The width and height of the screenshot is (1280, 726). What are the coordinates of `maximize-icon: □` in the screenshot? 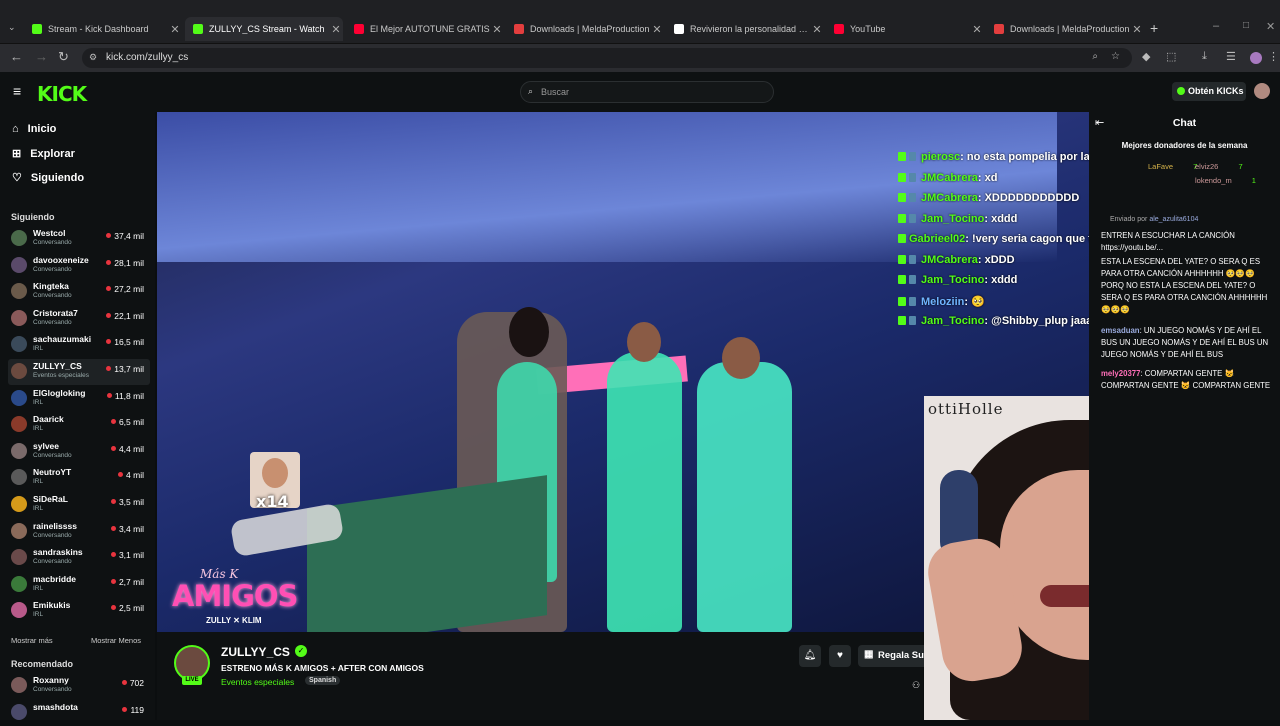 It's located at (1246, 25).